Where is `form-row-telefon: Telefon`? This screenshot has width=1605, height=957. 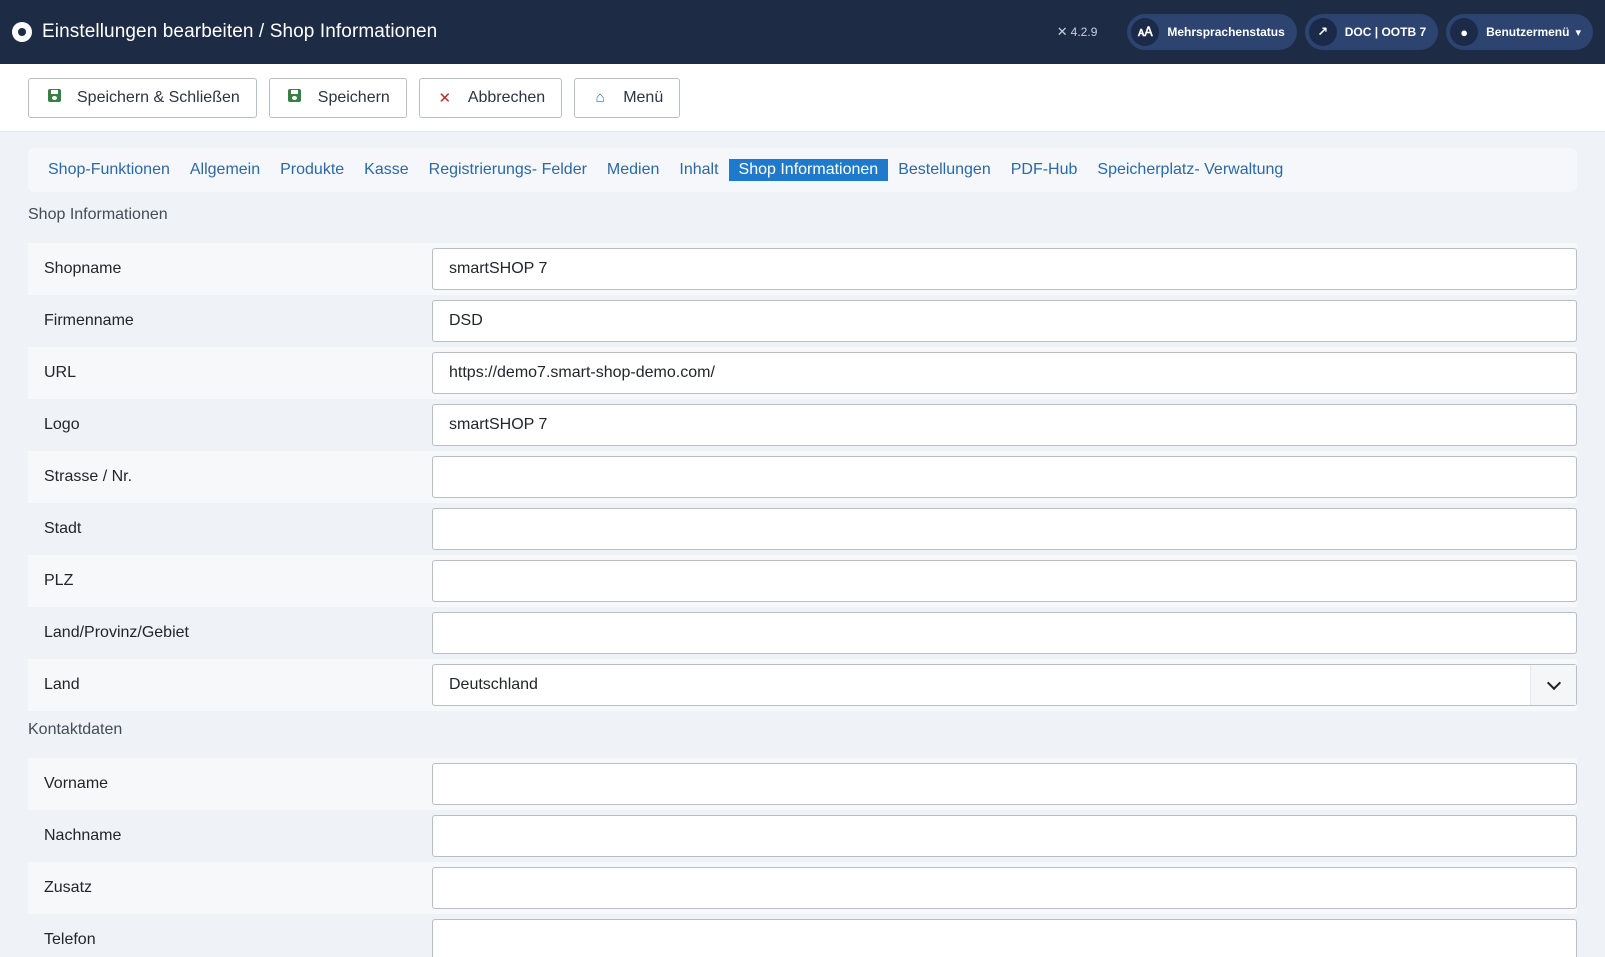 form-row-telefon: Telefon is located at coordinates (802, 935).